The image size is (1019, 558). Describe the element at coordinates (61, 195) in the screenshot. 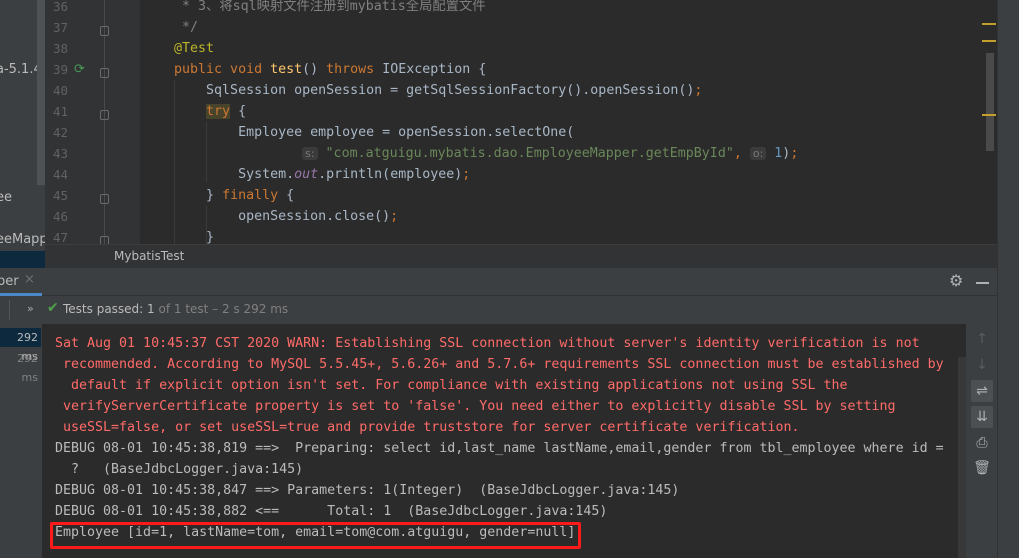

I see `line-number: 45` at that location.